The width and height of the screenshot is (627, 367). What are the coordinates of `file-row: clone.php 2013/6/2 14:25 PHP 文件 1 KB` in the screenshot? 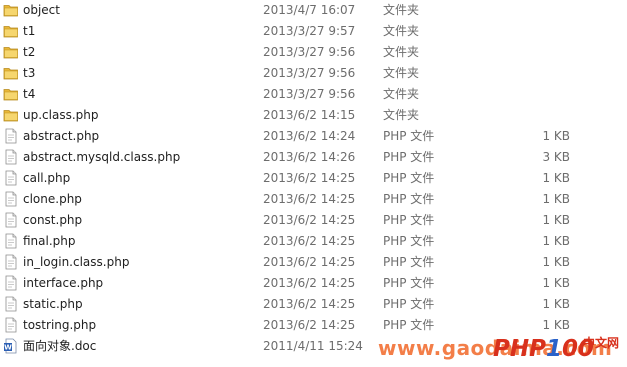 It's located at (313, 199).